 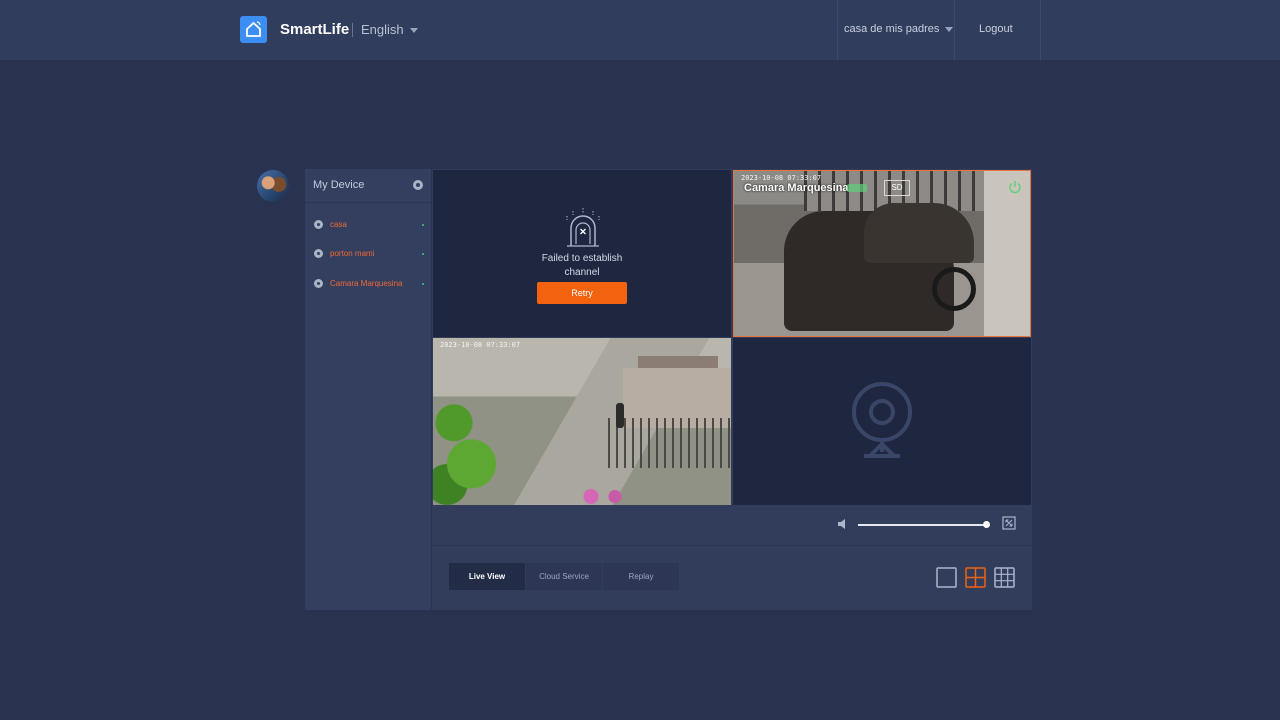 What do you see at coordinates (1004, 577) in the screenshot?
I see `nine-view-icon` at bounding box center [1004, 577].